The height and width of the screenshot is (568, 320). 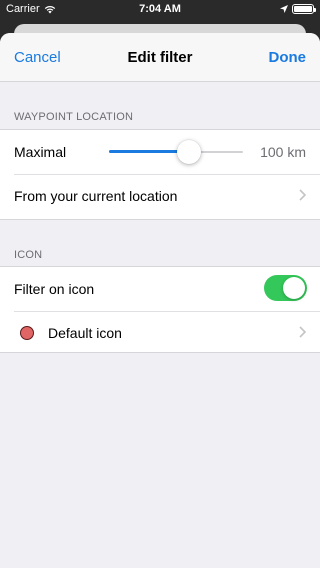 What do you see at coordinates (40, 152) in the screenshot?
I see `distance-label: Maximal` at bounding box center [40, 152].